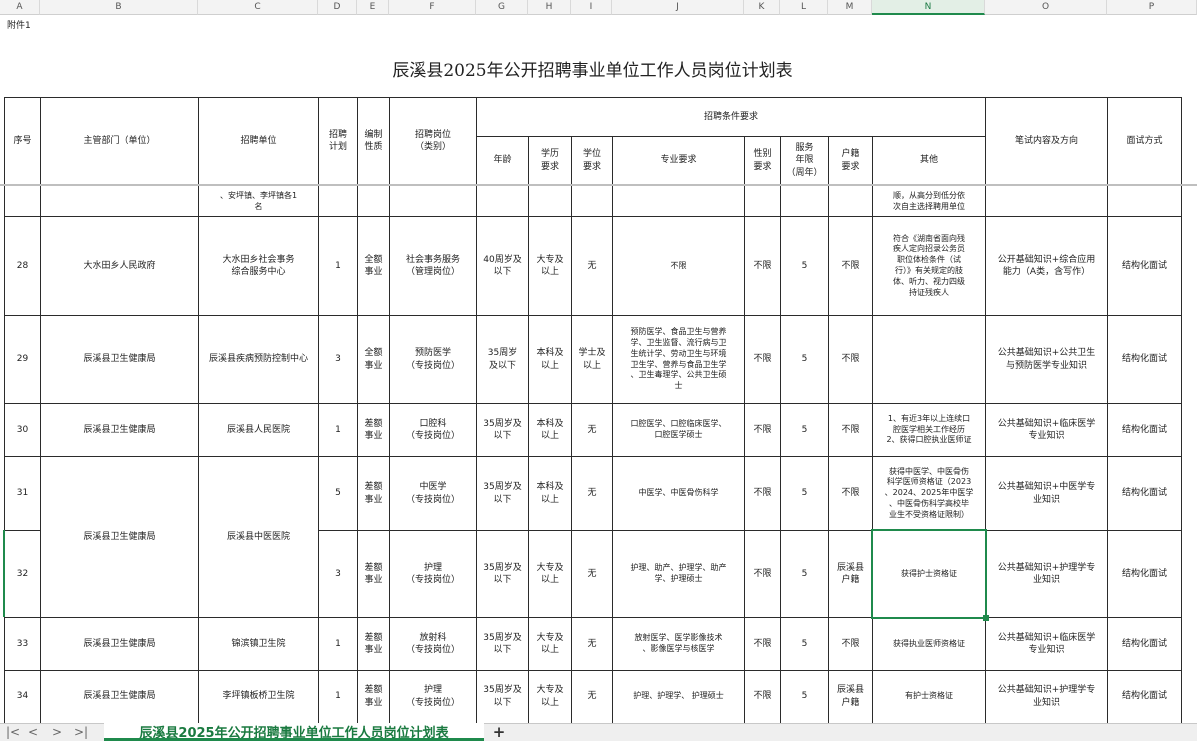  Describe the element at coordinates (850, 359) in the screenshot. I see `row-29-hukou: 不限` at that location.